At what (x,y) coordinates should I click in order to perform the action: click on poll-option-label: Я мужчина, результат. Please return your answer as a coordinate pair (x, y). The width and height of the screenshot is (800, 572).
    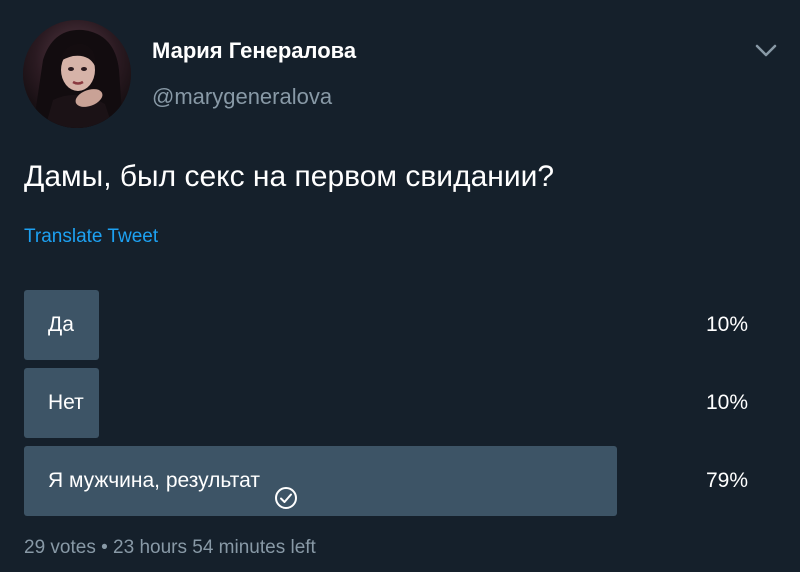
    Looking at the image, I should click on (173, 481).